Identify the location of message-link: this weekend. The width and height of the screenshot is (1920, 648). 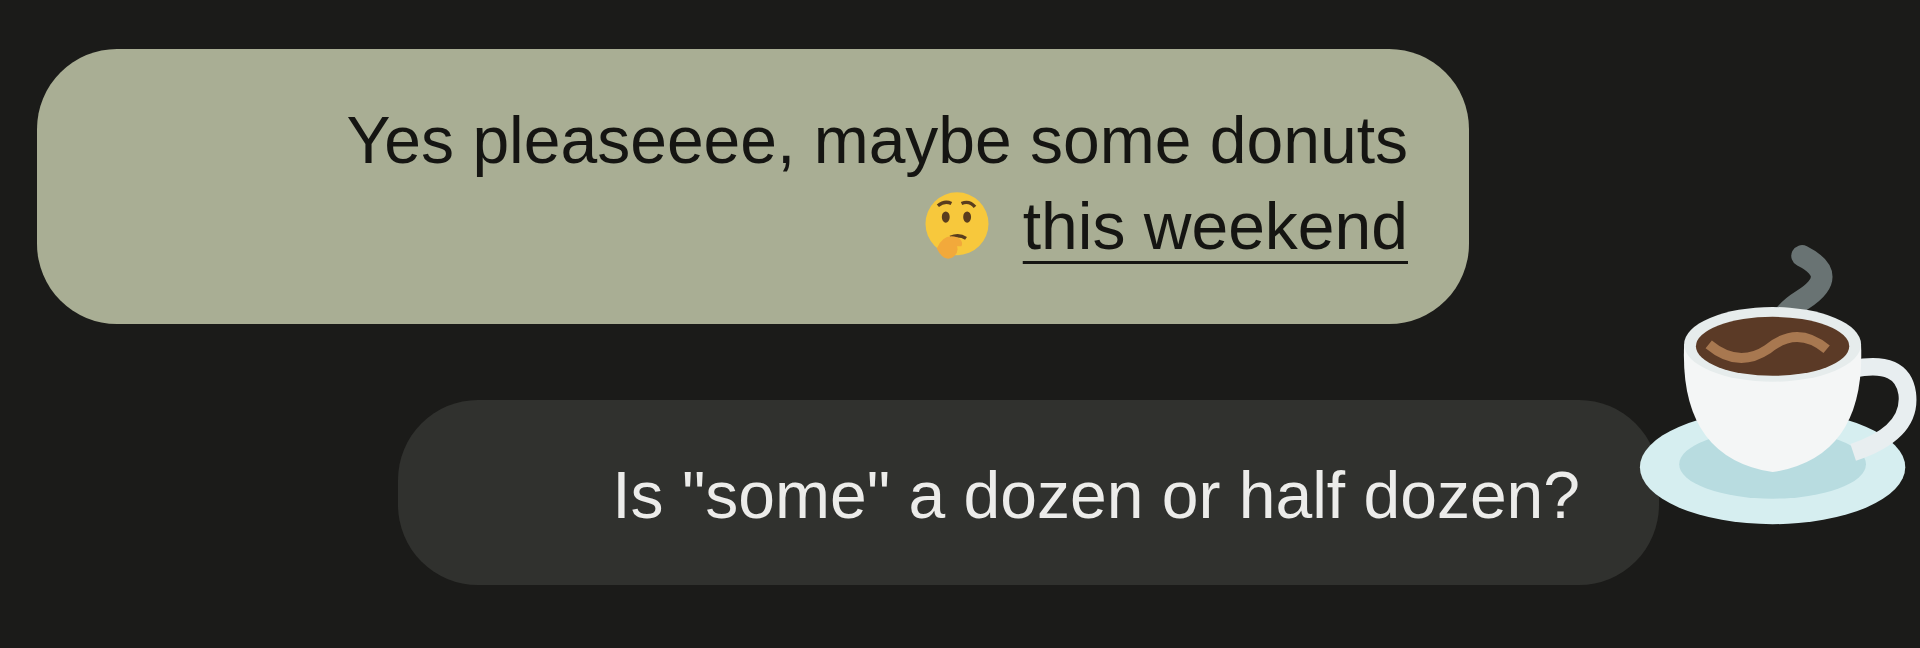
(1215, 226).